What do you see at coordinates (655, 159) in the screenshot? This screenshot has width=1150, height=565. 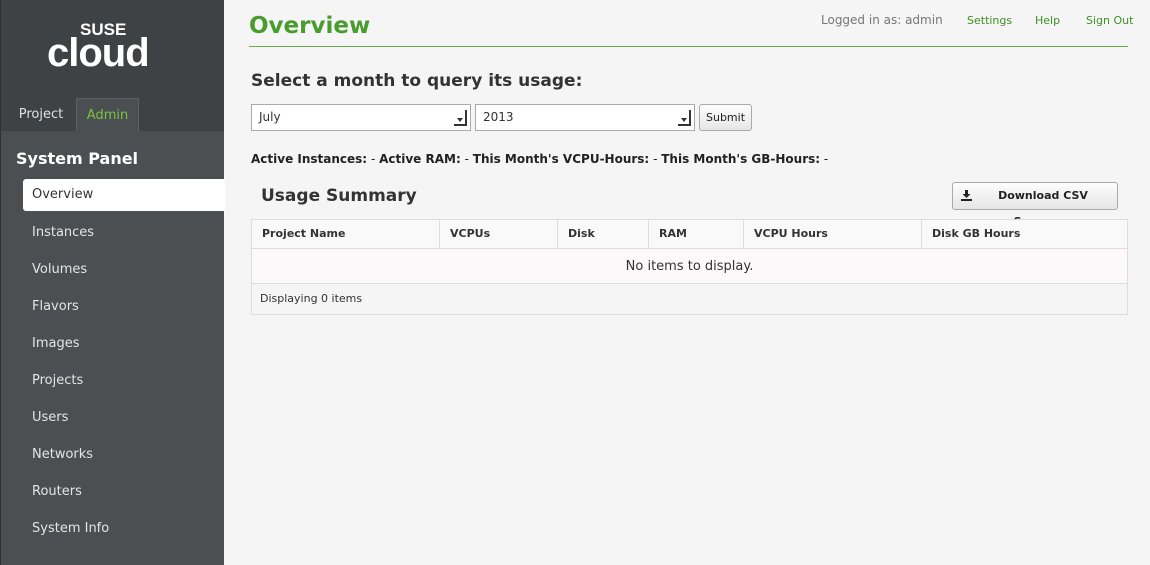 I see `vcpu-hours-value: -` at bounding box center [655, 159].